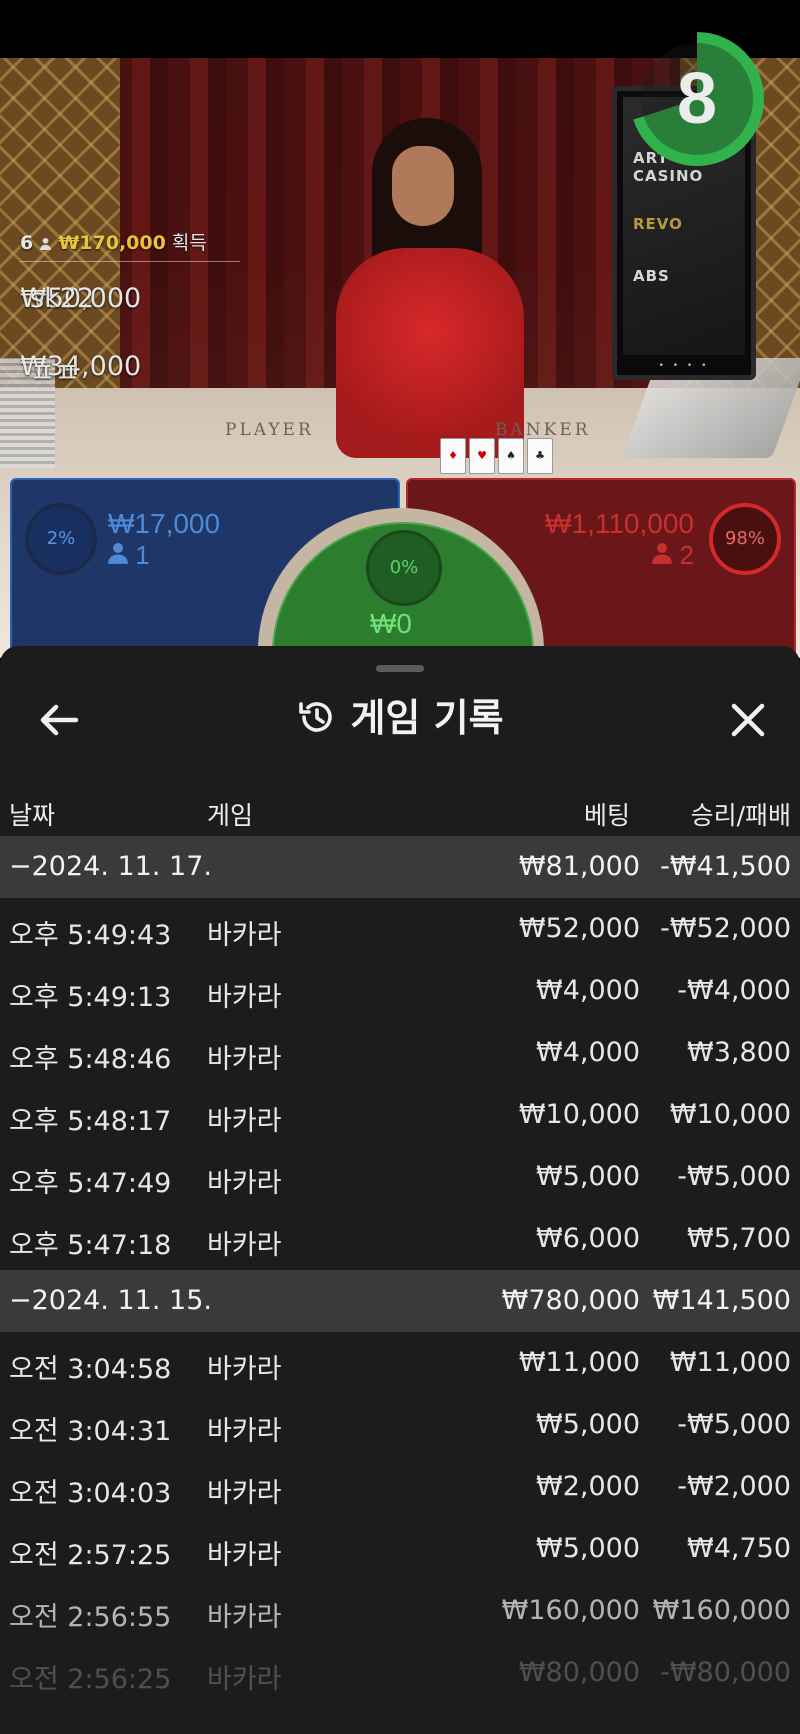 This screenshot has height=1734, width=800. I want to click on sheet-title: 게임 기록, so click(400, 718).